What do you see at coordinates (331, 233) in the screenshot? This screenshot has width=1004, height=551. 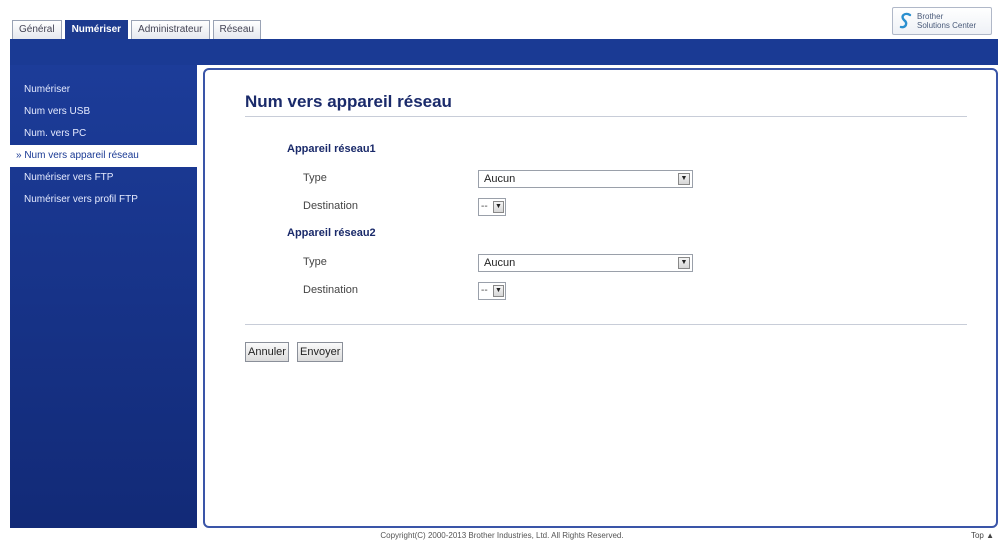 I see `group-title-device-2: Appareil réseau2` at bounding box center [331, 233].